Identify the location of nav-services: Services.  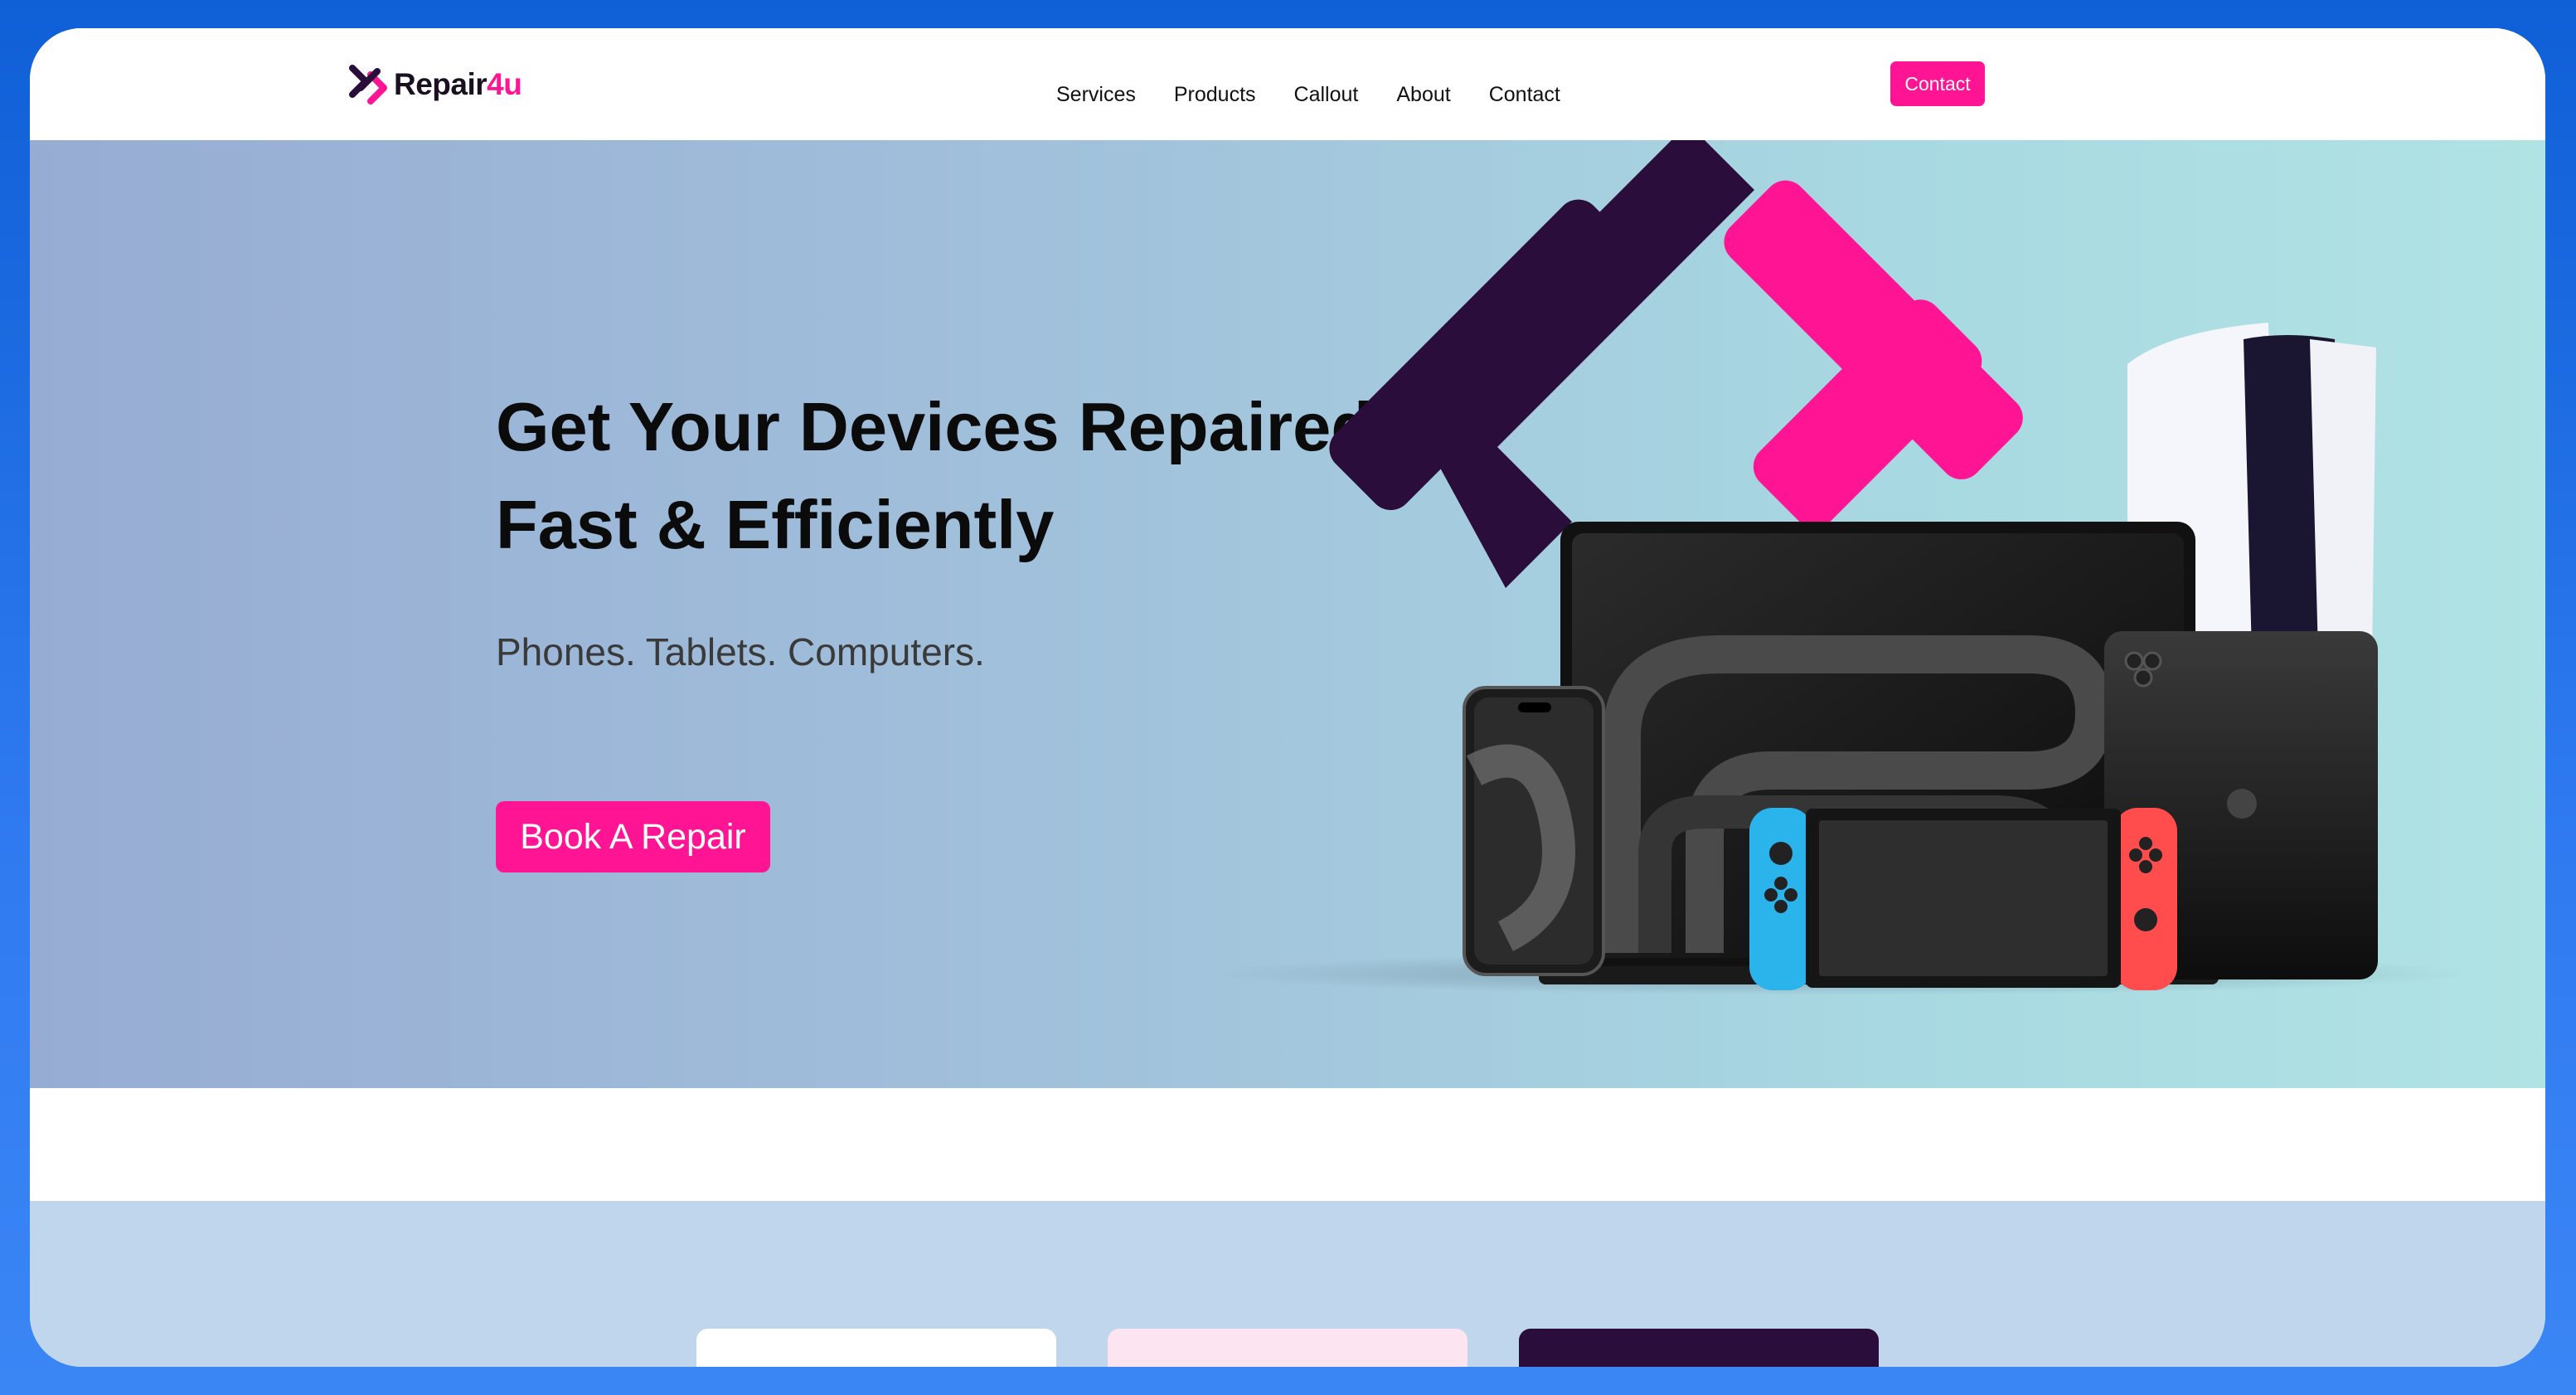
(1096, 95).